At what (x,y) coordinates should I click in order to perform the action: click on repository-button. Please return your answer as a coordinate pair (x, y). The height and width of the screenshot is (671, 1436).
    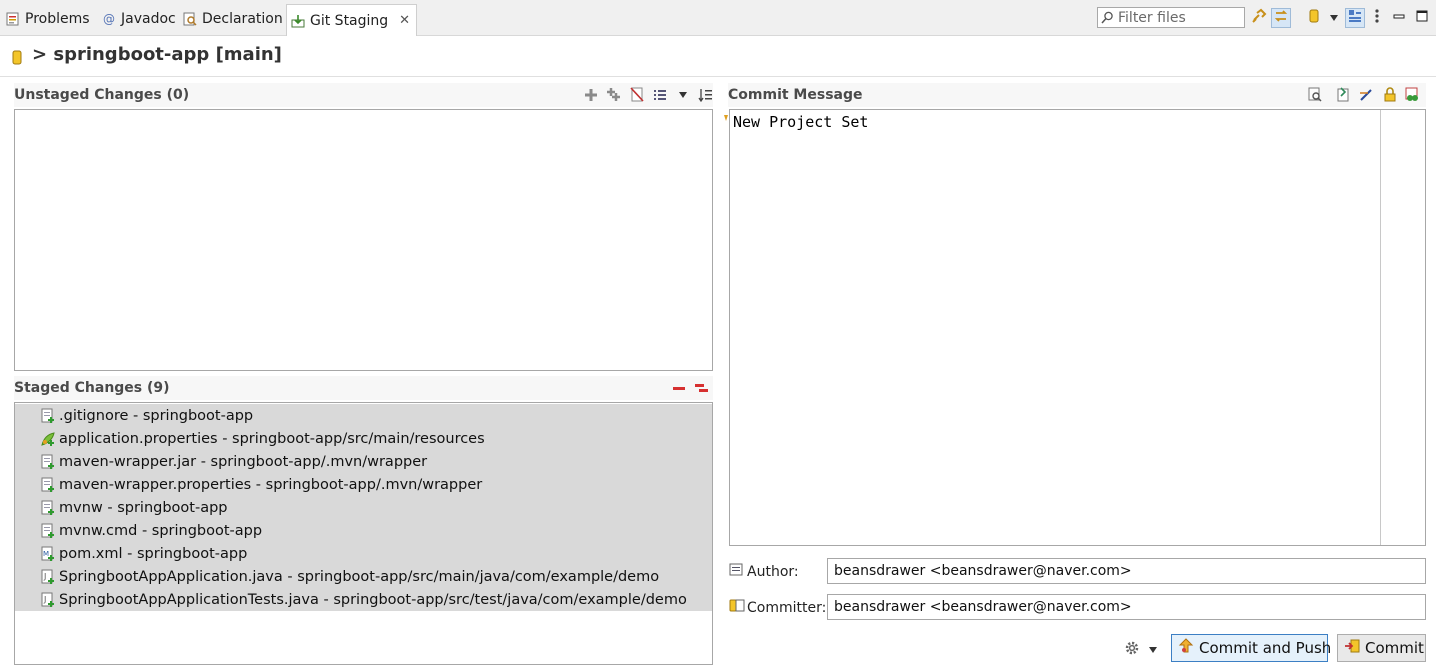
    Looking at the image, I should click on (1314, 18).